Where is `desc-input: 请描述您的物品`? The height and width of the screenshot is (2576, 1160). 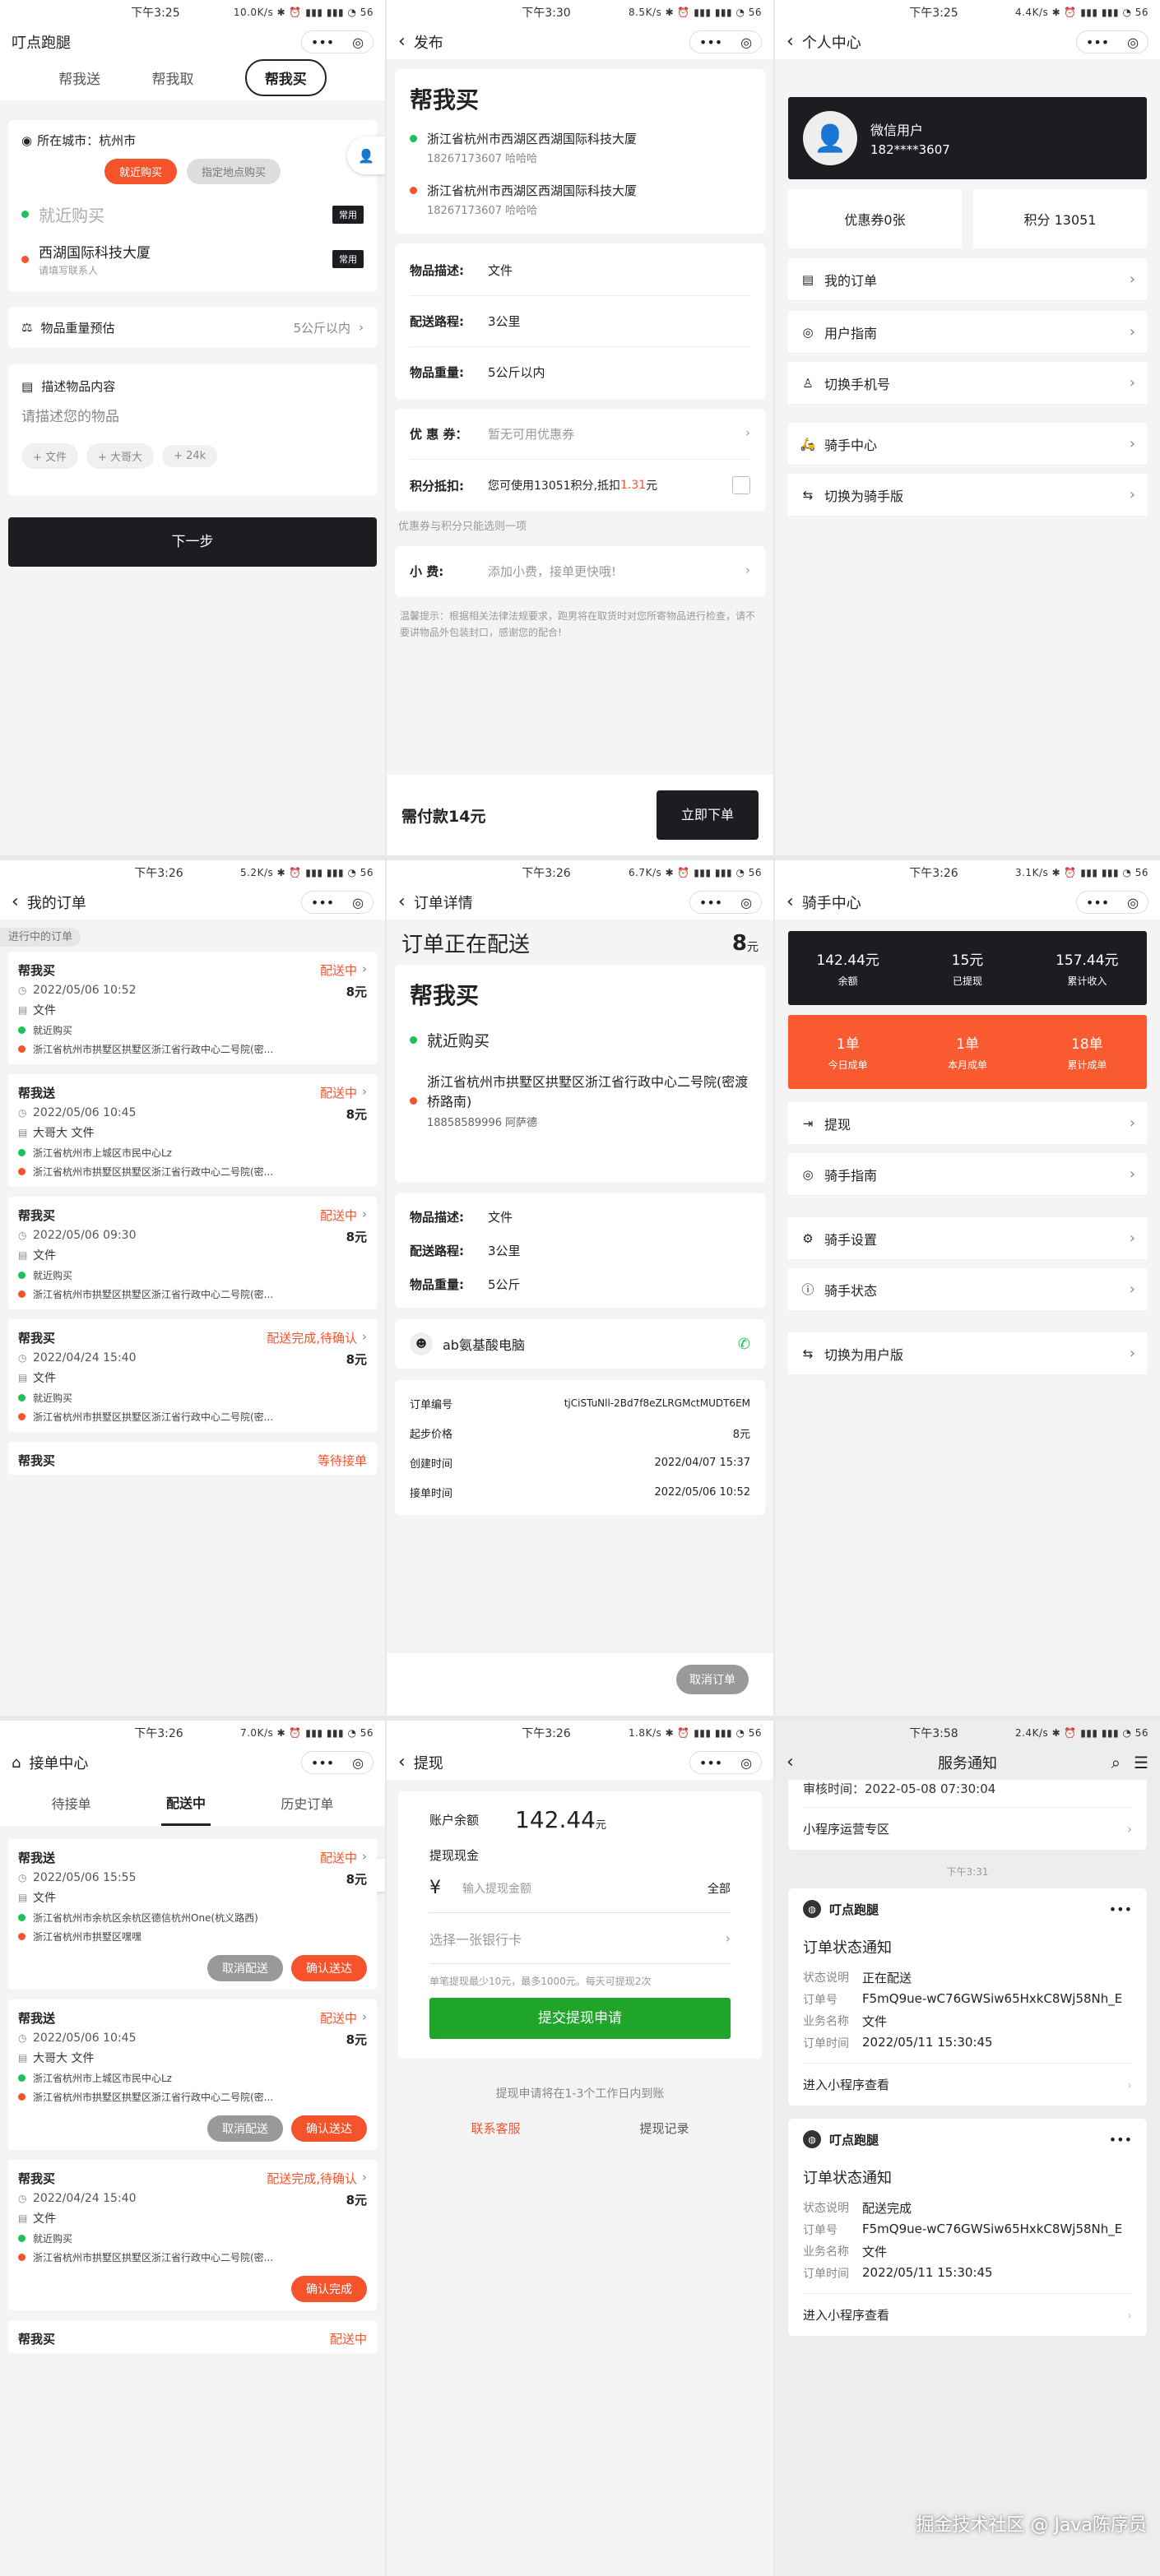 desc-input: 请描述您的物品 is located at coordinates (192, 415).